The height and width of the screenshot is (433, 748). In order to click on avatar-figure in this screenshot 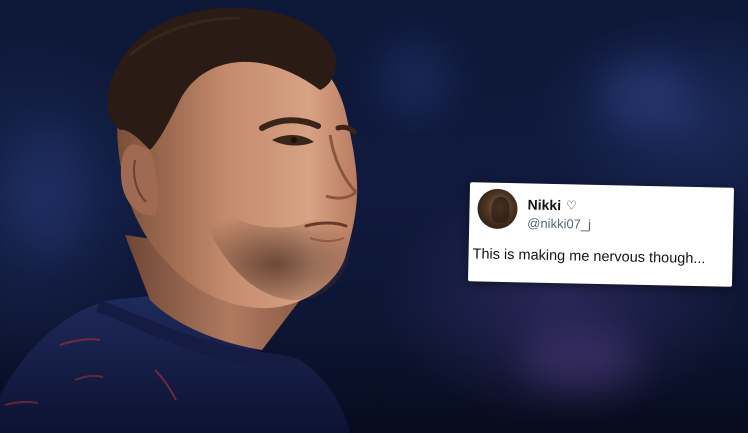, I will do `click(500, 210)`.